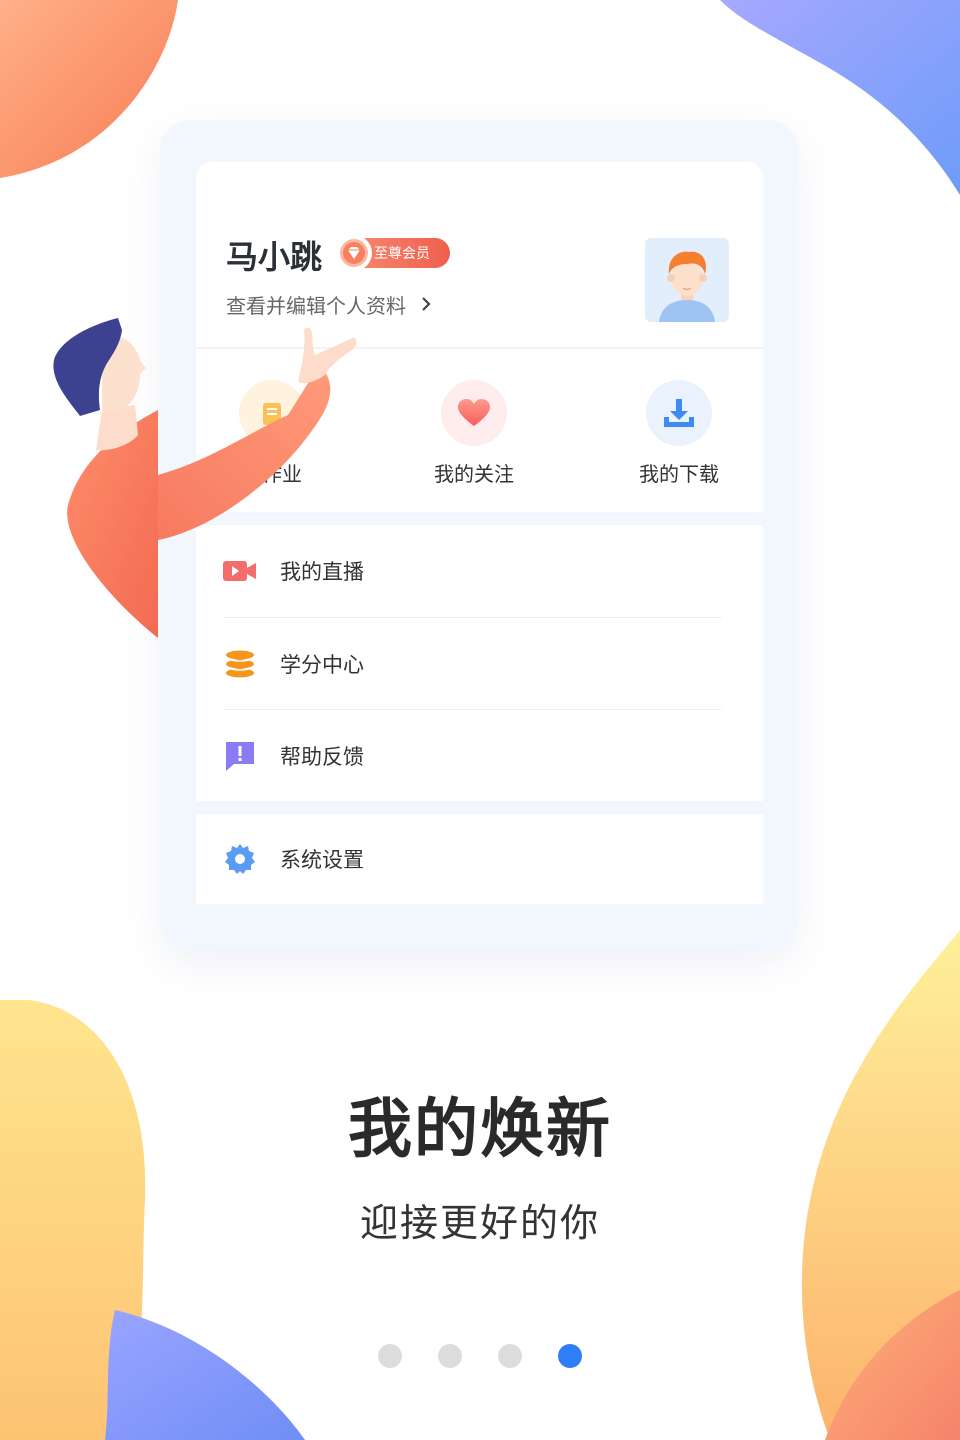  What do you see at coordinates (354, 253) in the screenshot?
I see `diamond-icon` at bounding box center [354, 253].